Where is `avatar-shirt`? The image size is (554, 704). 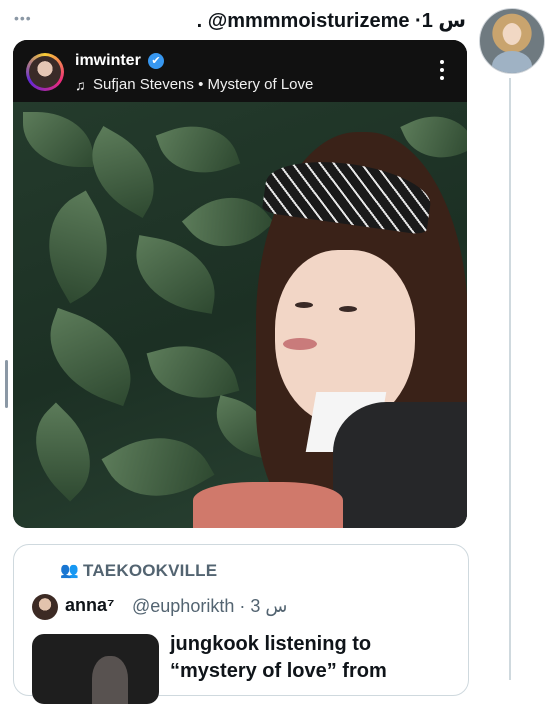
avatar-shirt is located at coordinates (512, 62).